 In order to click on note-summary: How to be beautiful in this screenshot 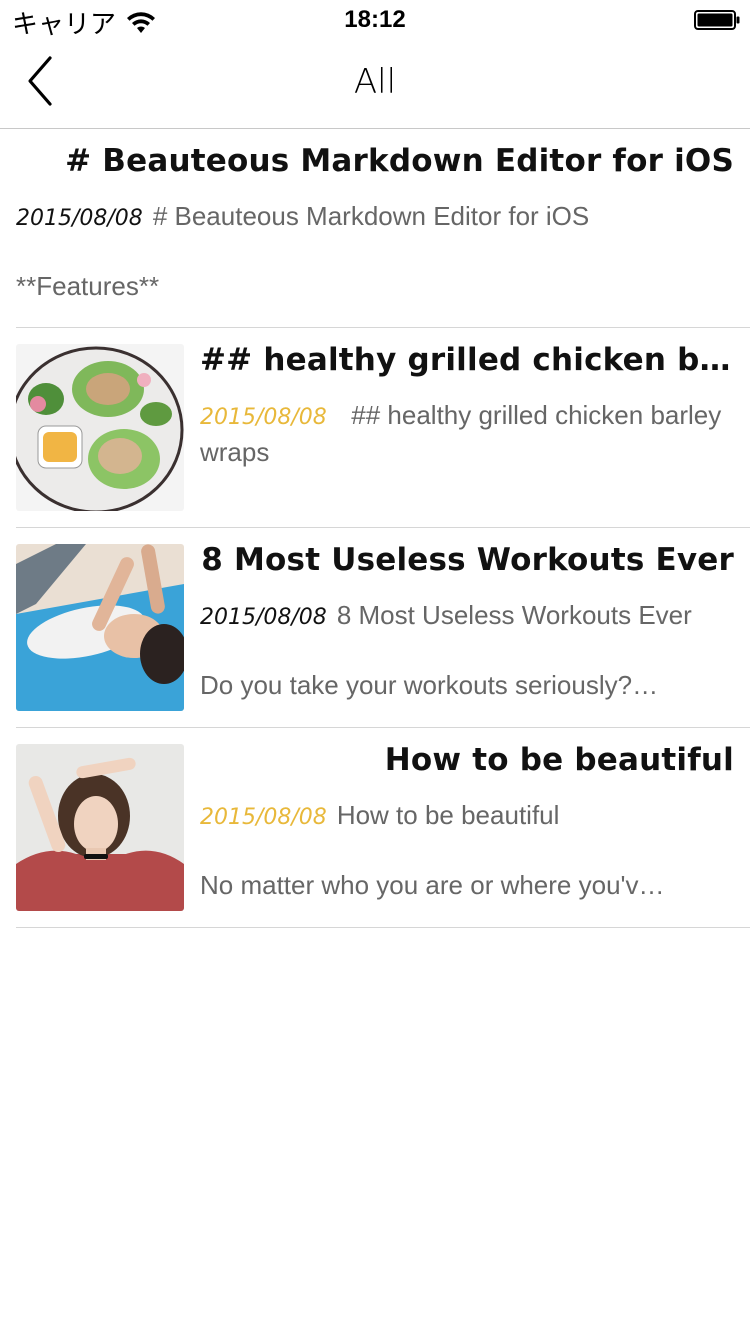, I will do `click(448, 815)`.